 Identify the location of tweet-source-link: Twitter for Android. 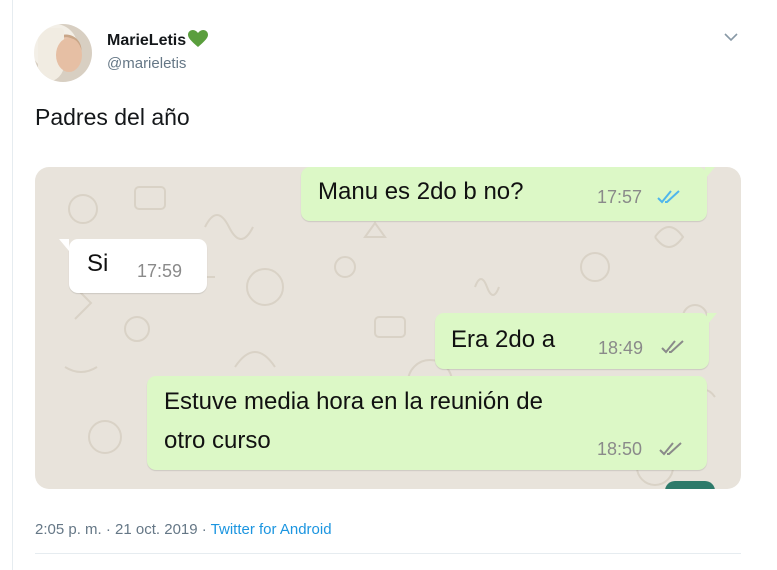
(271, 529).